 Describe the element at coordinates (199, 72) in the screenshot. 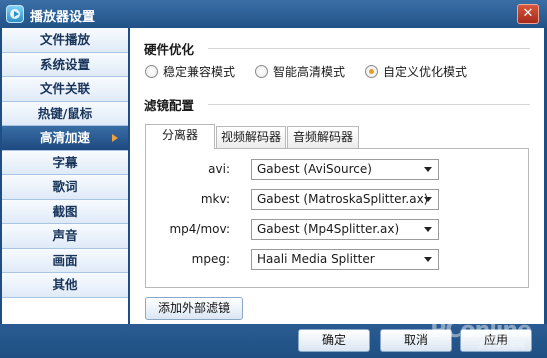

I see `radio-label: 稳定兼容模式` at that location.